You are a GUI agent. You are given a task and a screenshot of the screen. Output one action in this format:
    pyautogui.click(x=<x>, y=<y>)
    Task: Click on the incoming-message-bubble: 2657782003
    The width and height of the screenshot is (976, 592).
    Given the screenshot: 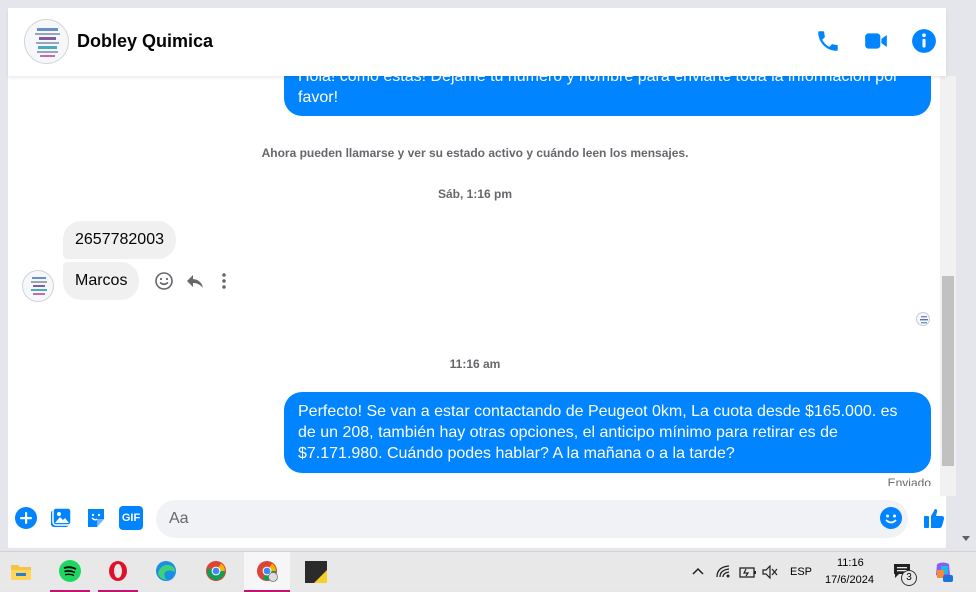 What is the action you would take?
    pyautogui.click(x=119, y=240)
    